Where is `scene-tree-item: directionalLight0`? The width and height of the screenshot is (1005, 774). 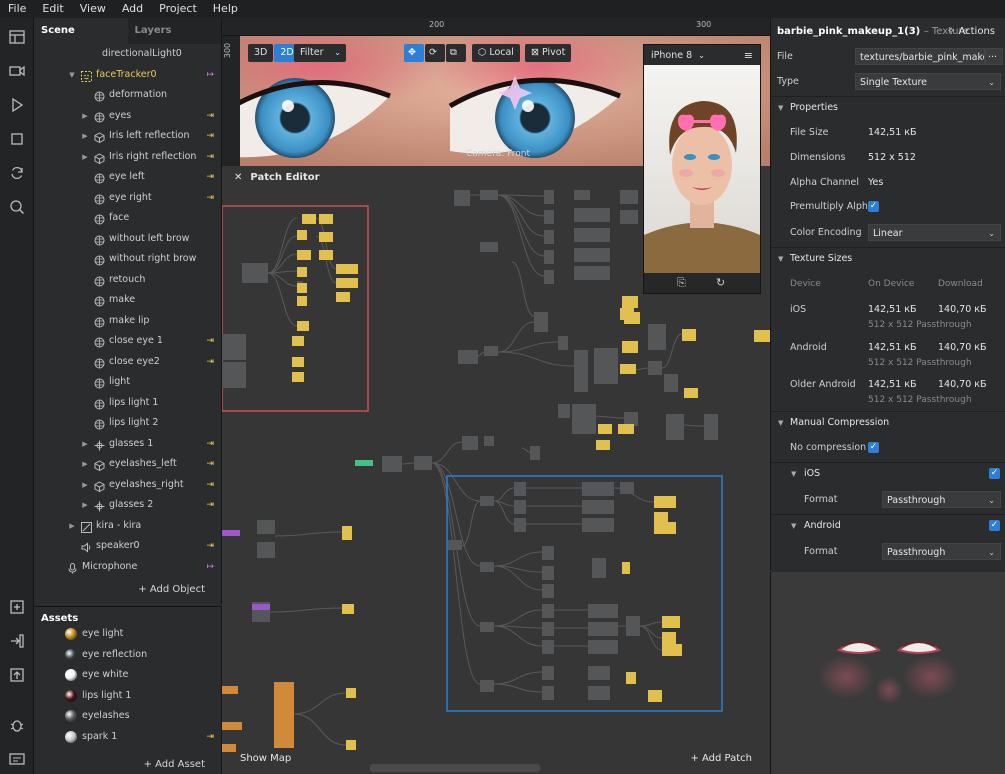 scene-tree-item: directionalLight0 is located at coordinates (128, 54).